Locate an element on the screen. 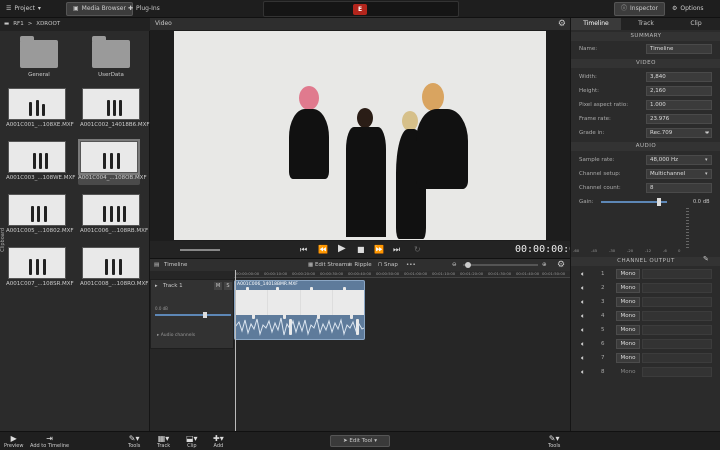 The height and width of the screenshot is (450, 720). clip-thumbnail: A001C001_...108XE.MXF is located at coordinates (40, 108).